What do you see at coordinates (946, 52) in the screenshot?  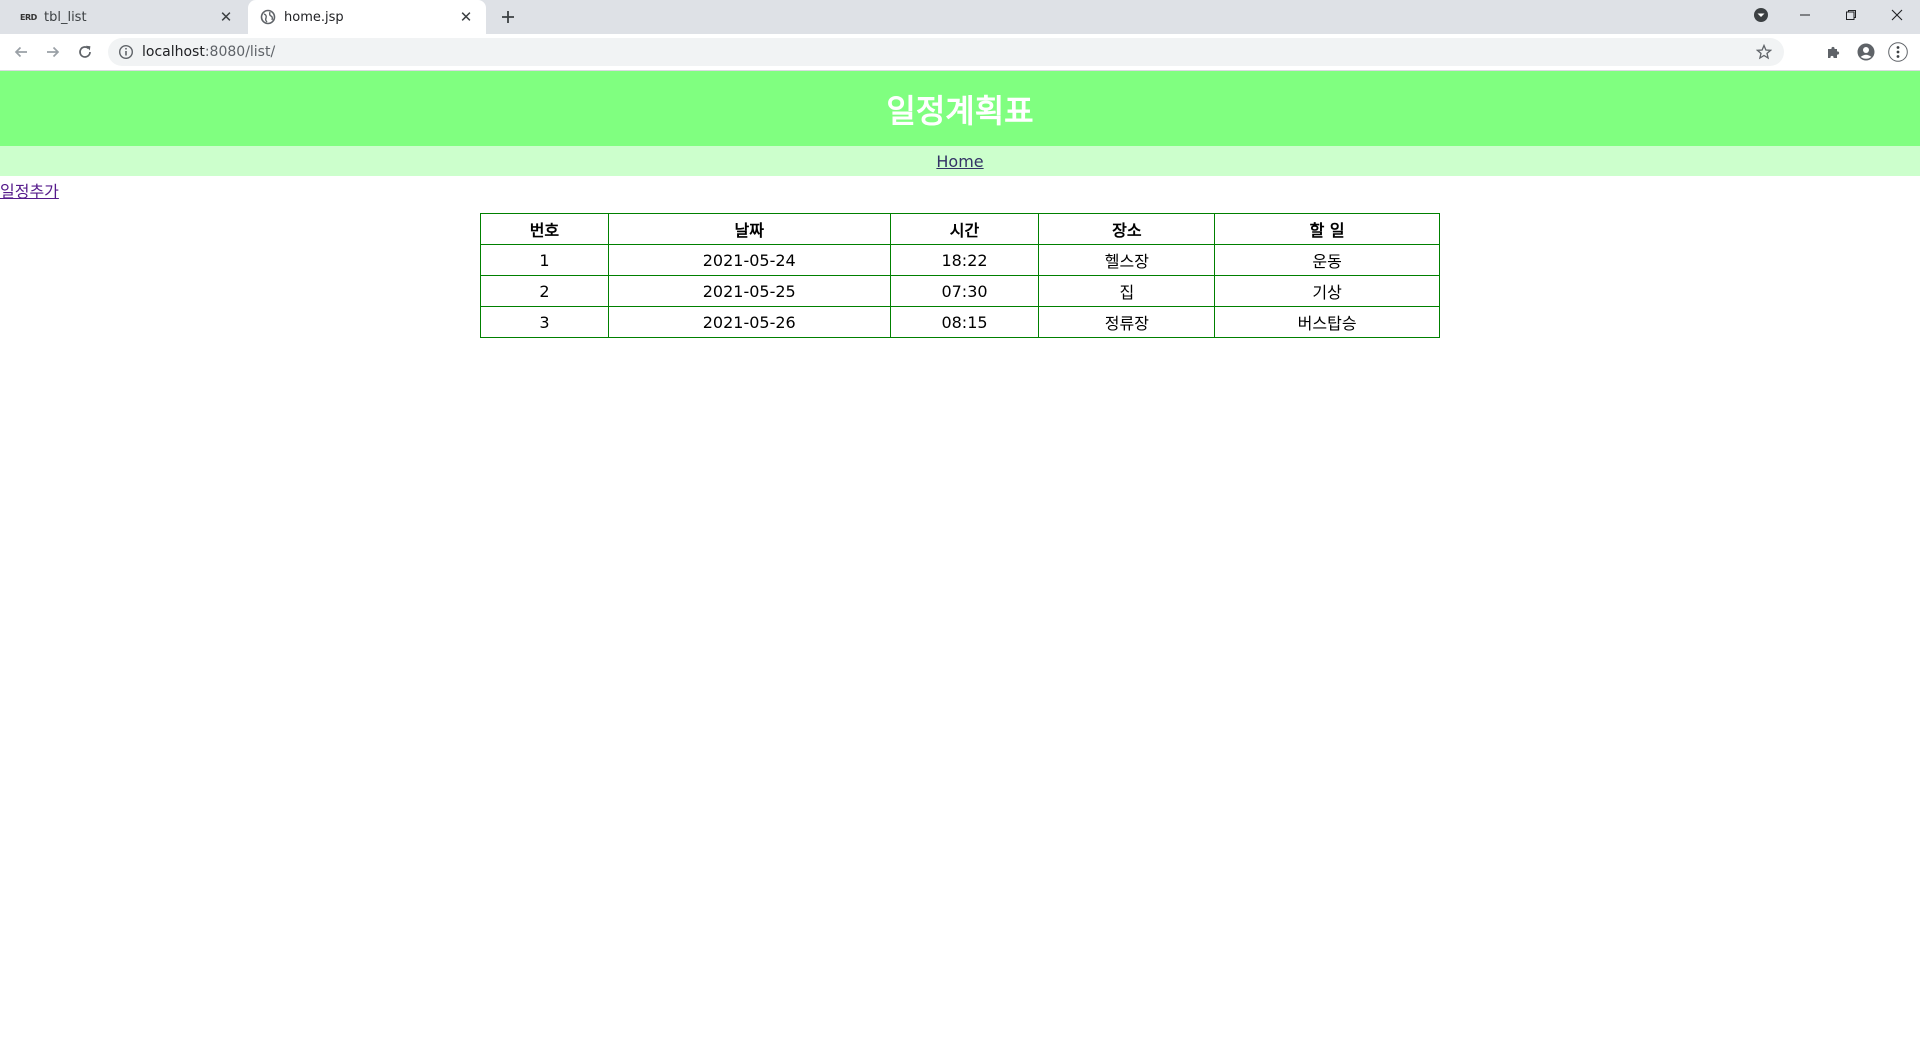 I see `address-bar: localhost:8080/list/` at bounding box center [946, 52].